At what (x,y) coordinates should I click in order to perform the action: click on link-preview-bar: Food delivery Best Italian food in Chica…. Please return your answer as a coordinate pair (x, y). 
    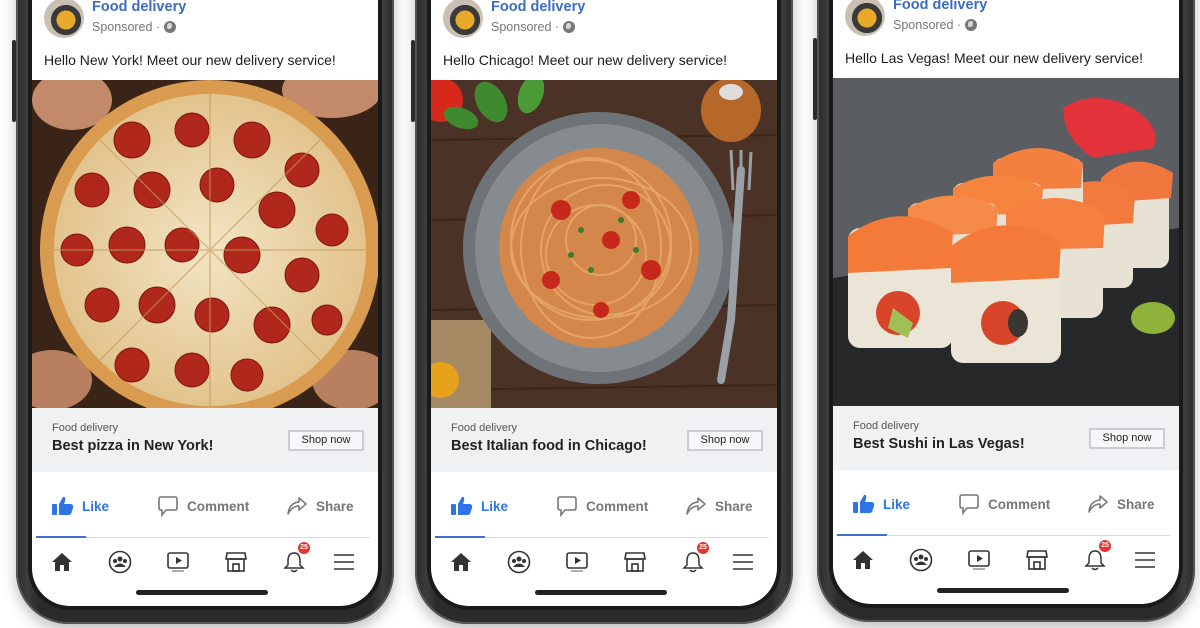
    Looking at the image, I should click on (604, 440).